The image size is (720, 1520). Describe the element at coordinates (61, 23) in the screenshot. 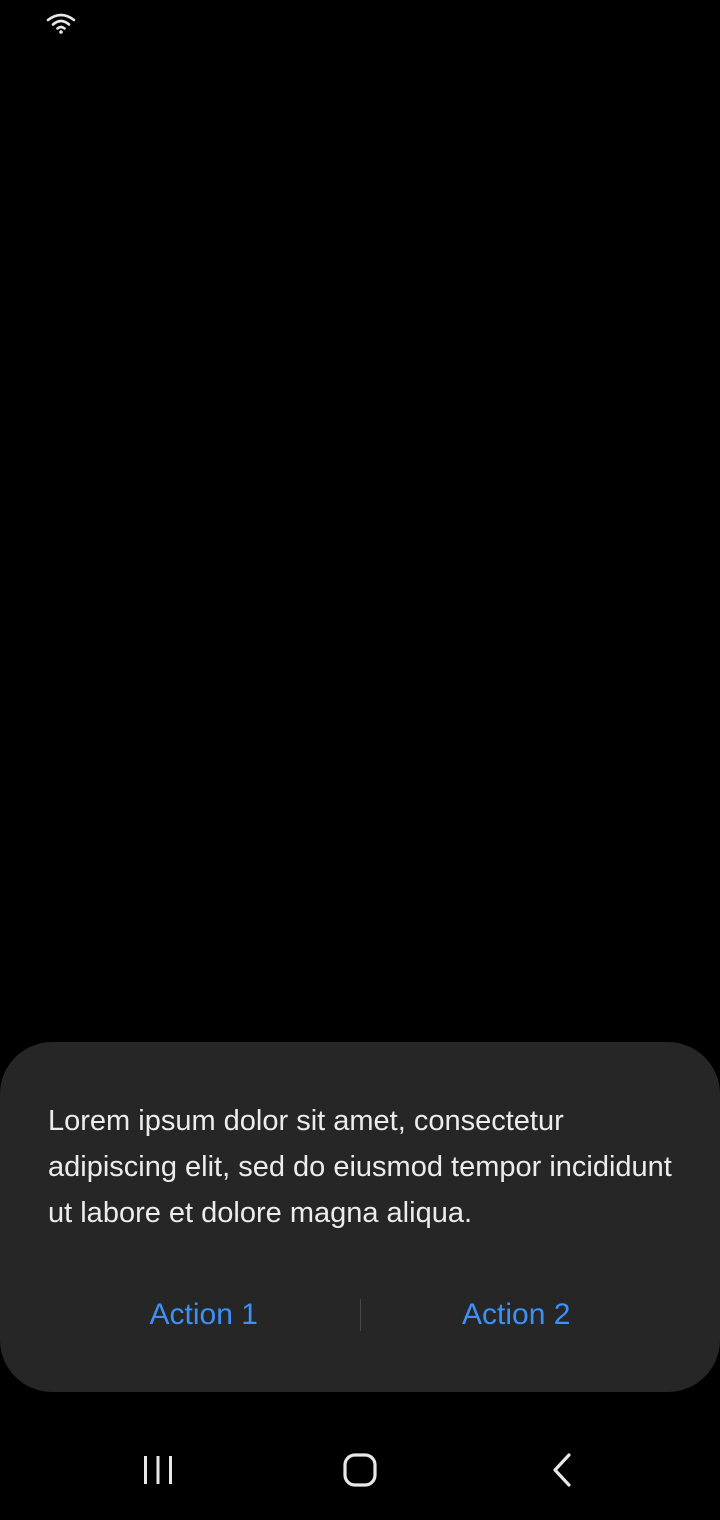

I see `wifi-icon` at that location.